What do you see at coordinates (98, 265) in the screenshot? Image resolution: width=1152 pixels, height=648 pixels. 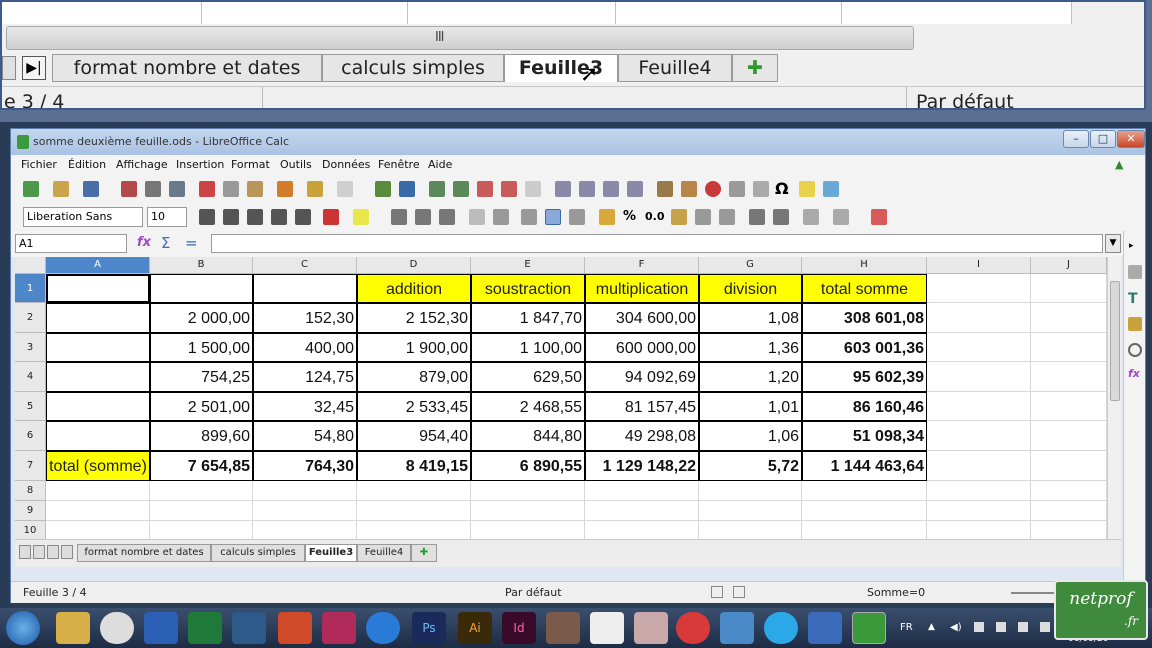 I see `column-header-a: A` at bounding box center [98, 265].